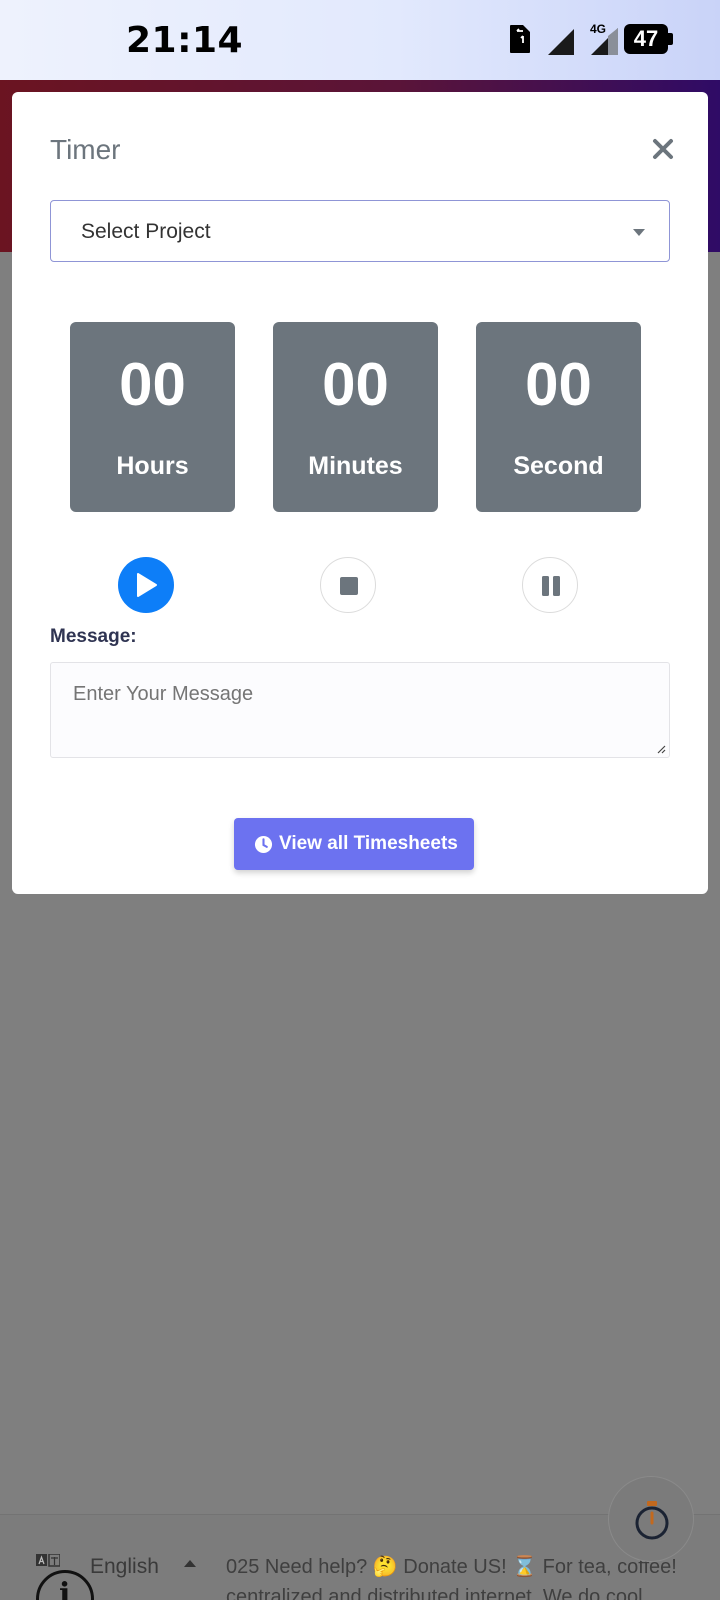 This screenshot has height=1600, width=720. I want to click on hours-label: Hours, so click(152, 466).